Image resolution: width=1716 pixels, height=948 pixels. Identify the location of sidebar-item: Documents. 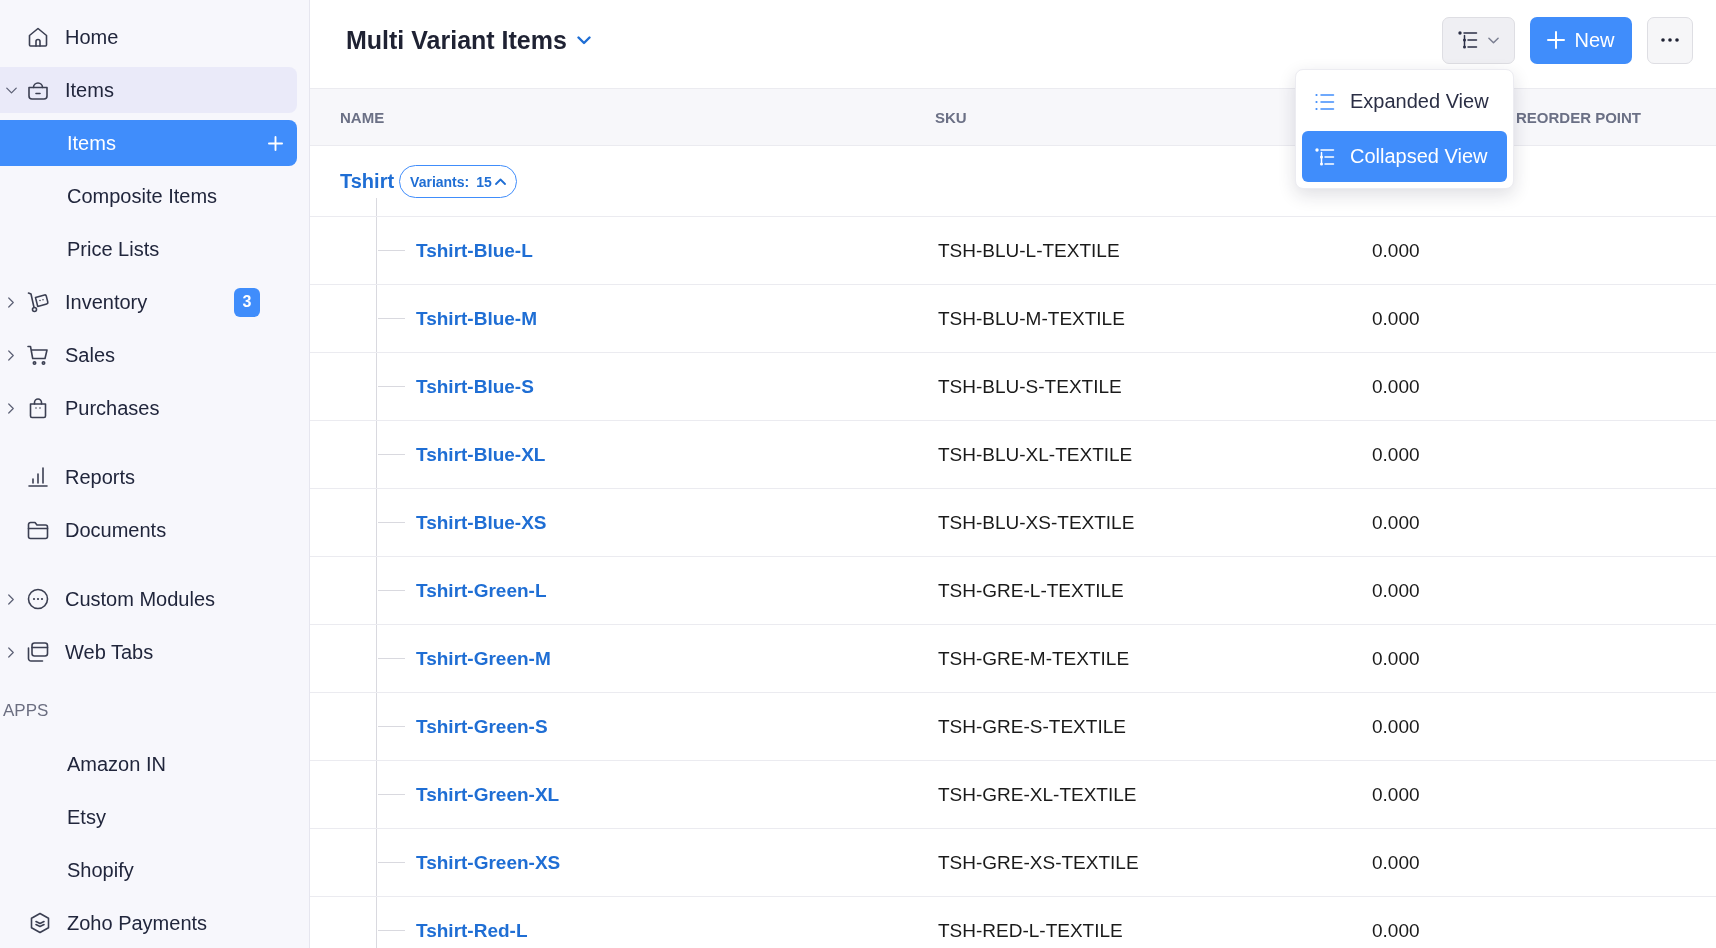
(148, 530).